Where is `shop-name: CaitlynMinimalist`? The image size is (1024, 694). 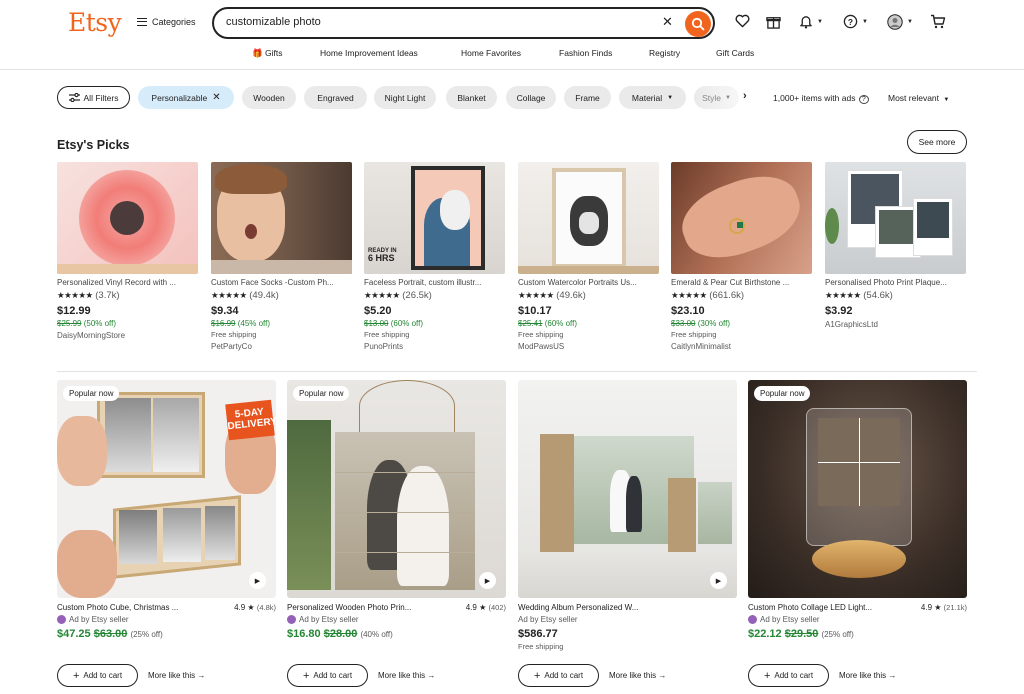
shop-name: CaitlynMinimalist is located at coordinates (741, 346).